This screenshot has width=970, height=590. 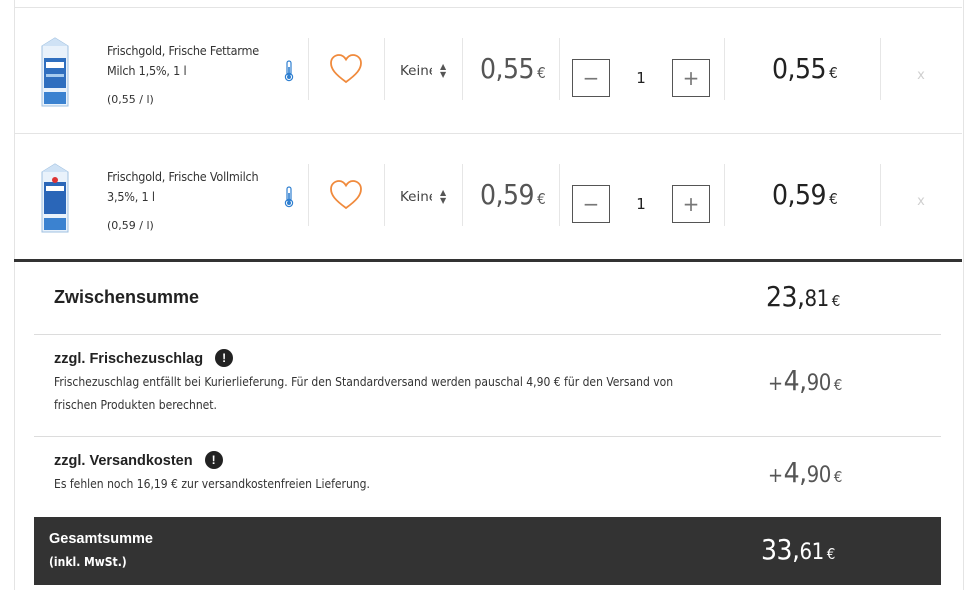 I want to click on grand-total-bar: Gesamtsumme (inkl. MwSt.) 33,61 €, so click(x=487, y=551).